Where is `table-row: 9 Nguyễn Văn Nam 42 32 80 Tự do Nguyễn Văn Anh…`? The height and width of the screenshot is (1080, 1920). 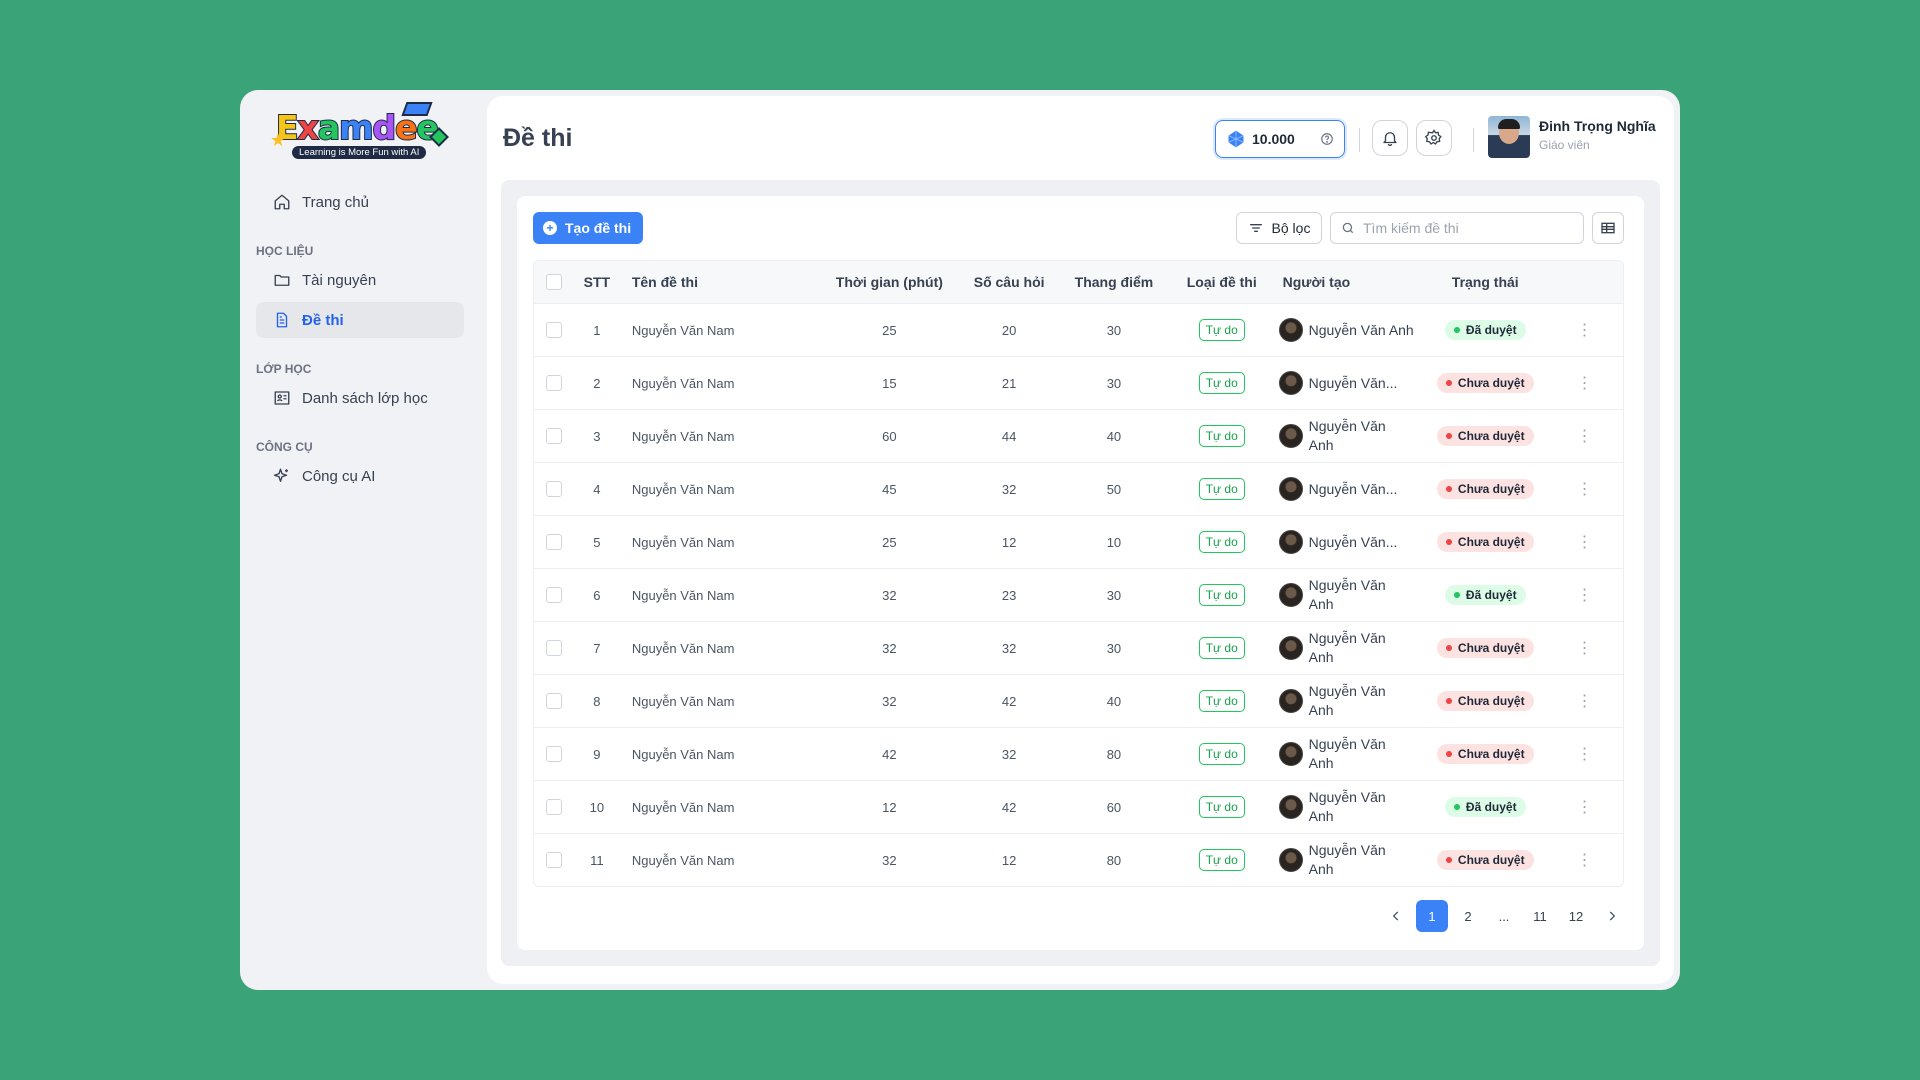
table-row: 9 Nguyễn Văn Nam 42 32 80 Tự do Nguyễn Văn Anh… is located at coordinates (1078, 753).